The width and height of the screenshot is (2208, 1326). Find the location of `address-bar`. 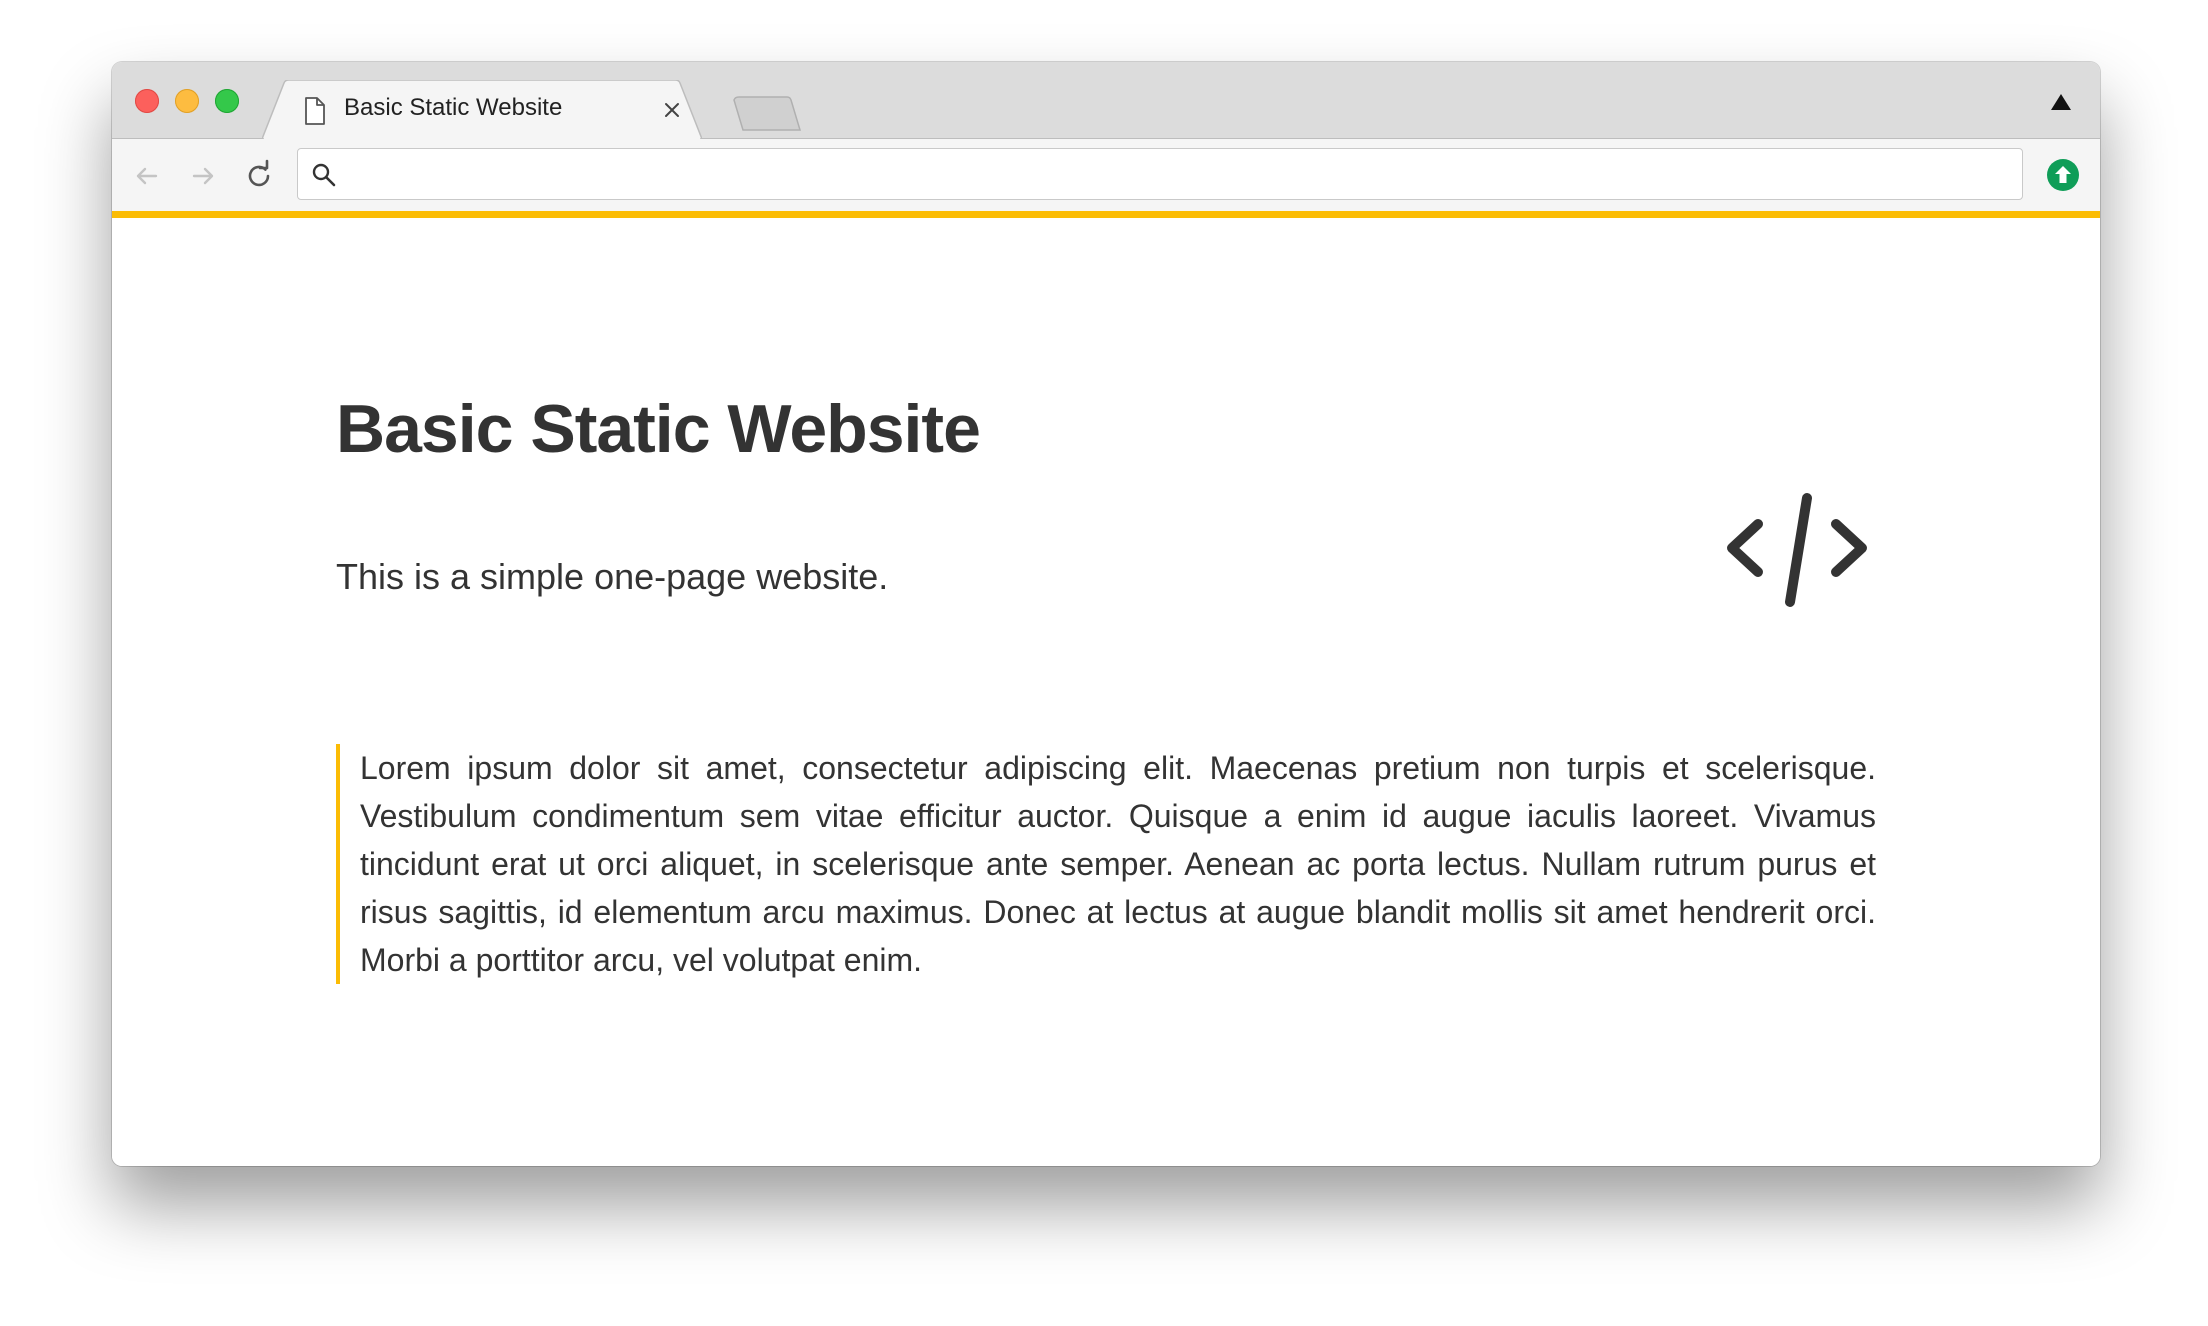

address-bar is located at coordinates (1160, 174).